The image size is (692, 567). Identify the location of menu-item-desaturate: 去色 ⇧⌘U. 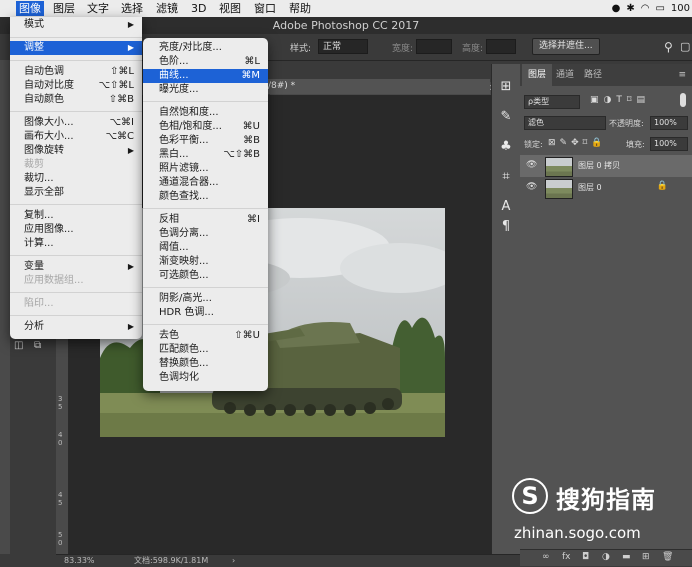
(205, 336).